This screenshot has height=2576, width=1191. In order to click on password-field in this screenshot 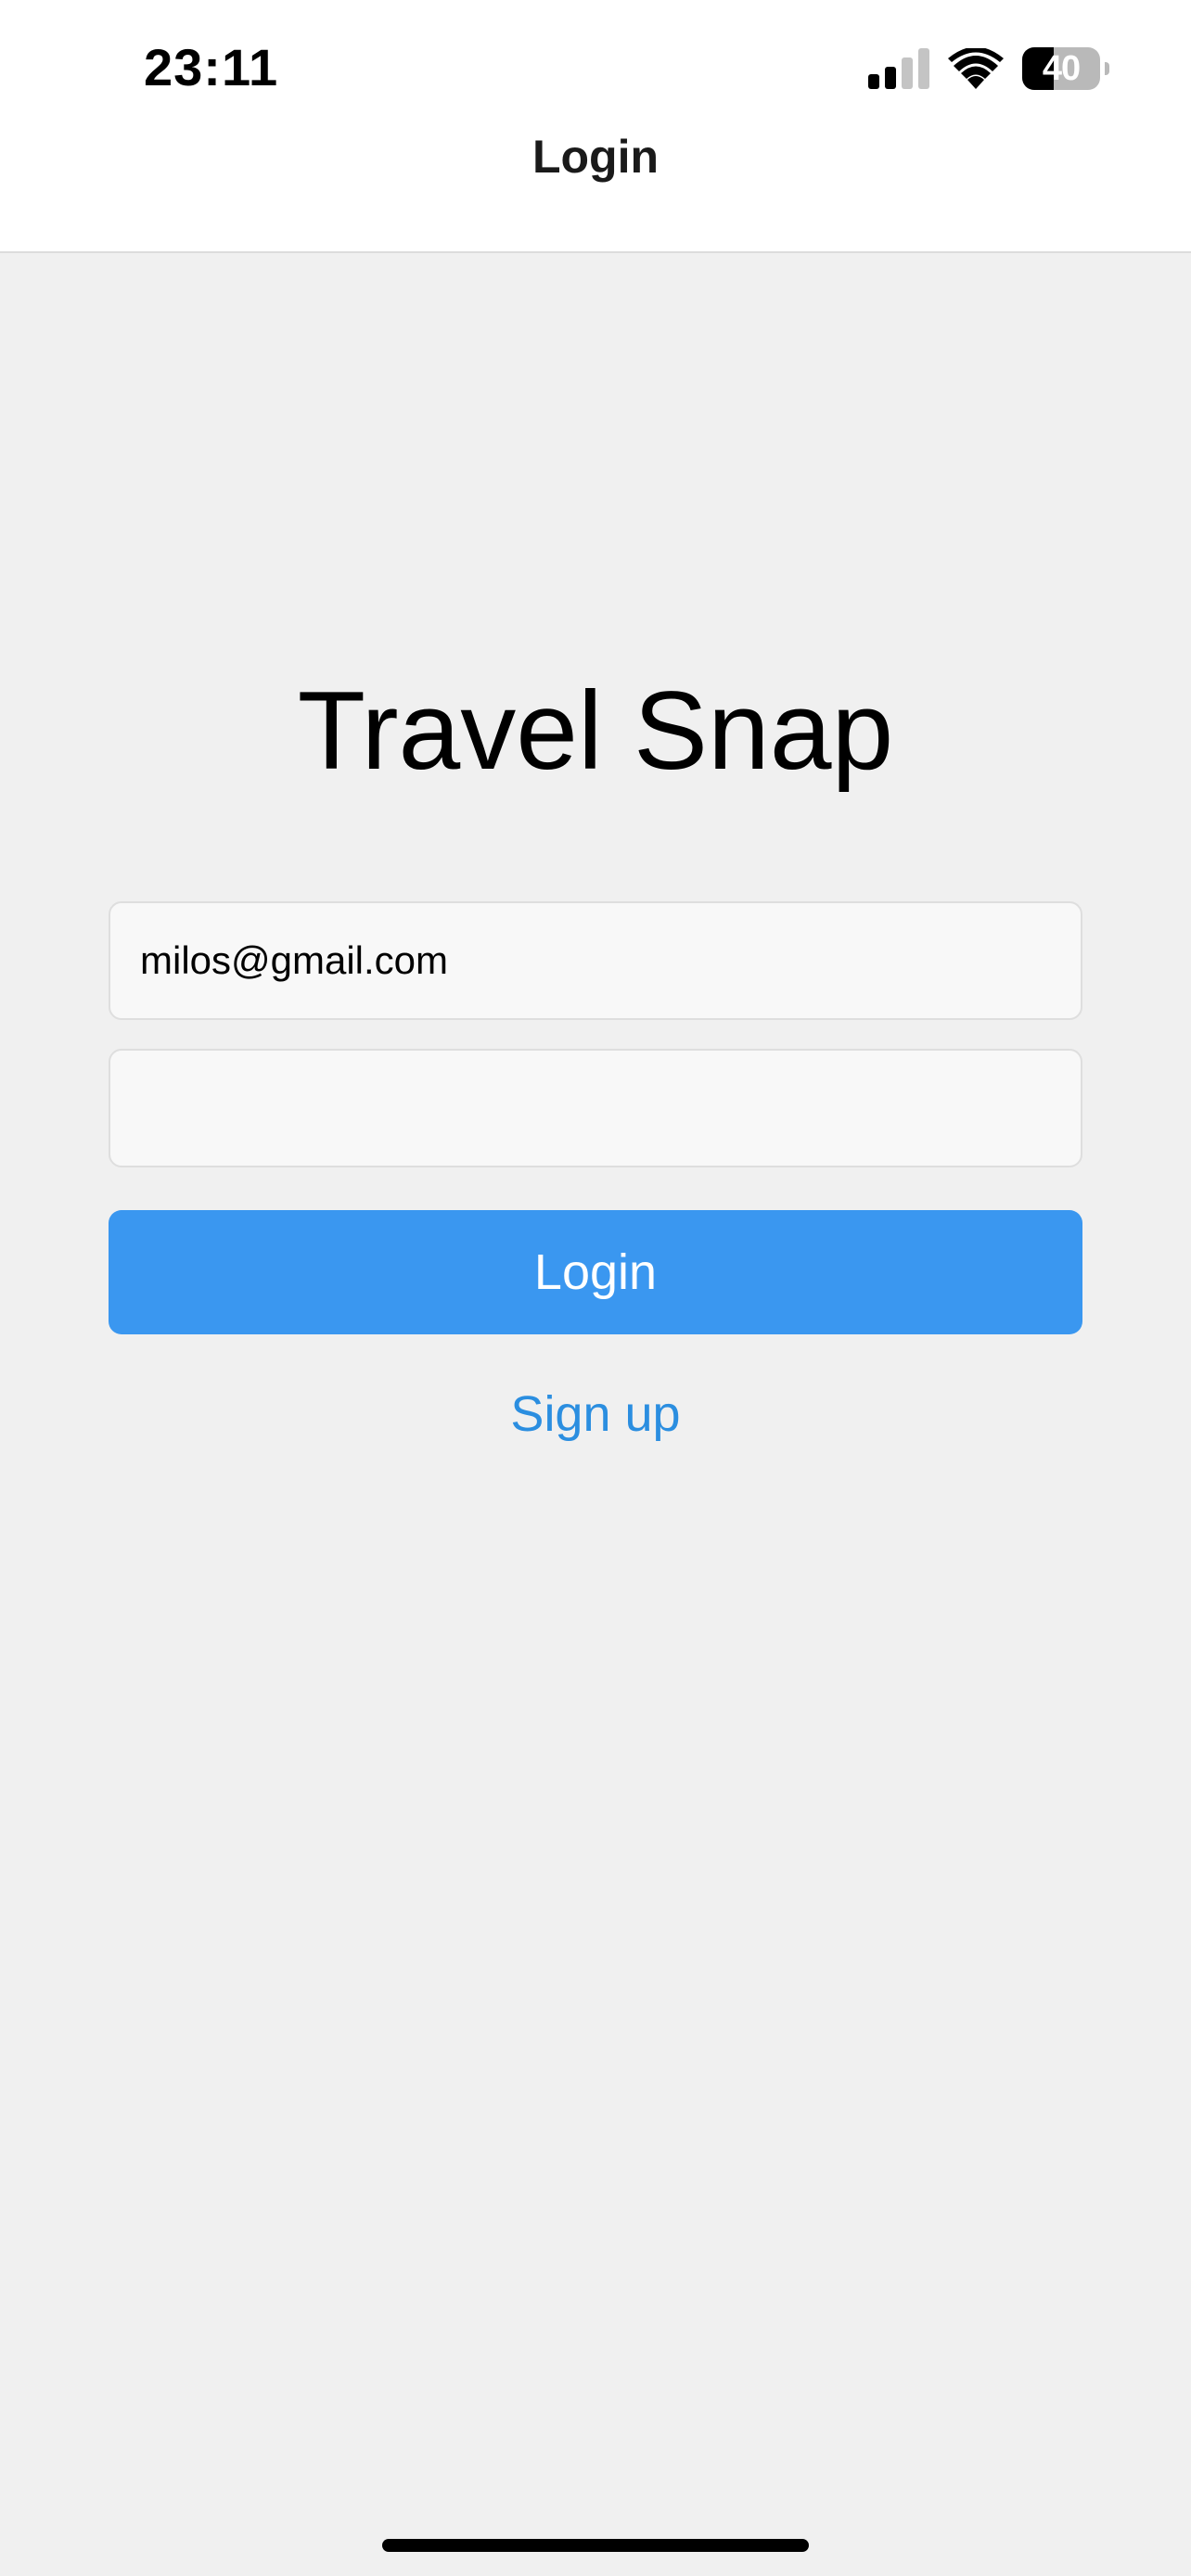, I will do `click(595, 1108)`.